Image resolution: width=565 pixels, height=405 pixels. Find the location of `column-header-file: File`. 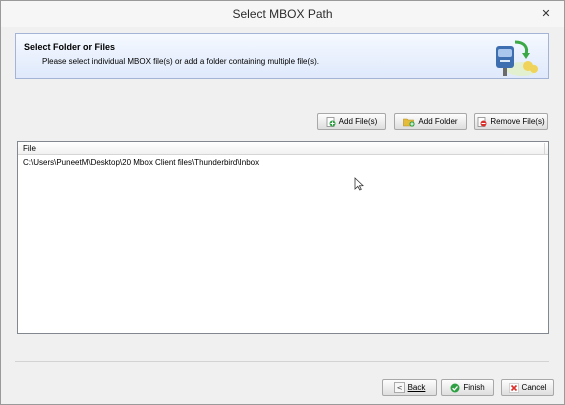

column-header-file: File is located at coordinates (283, 148).